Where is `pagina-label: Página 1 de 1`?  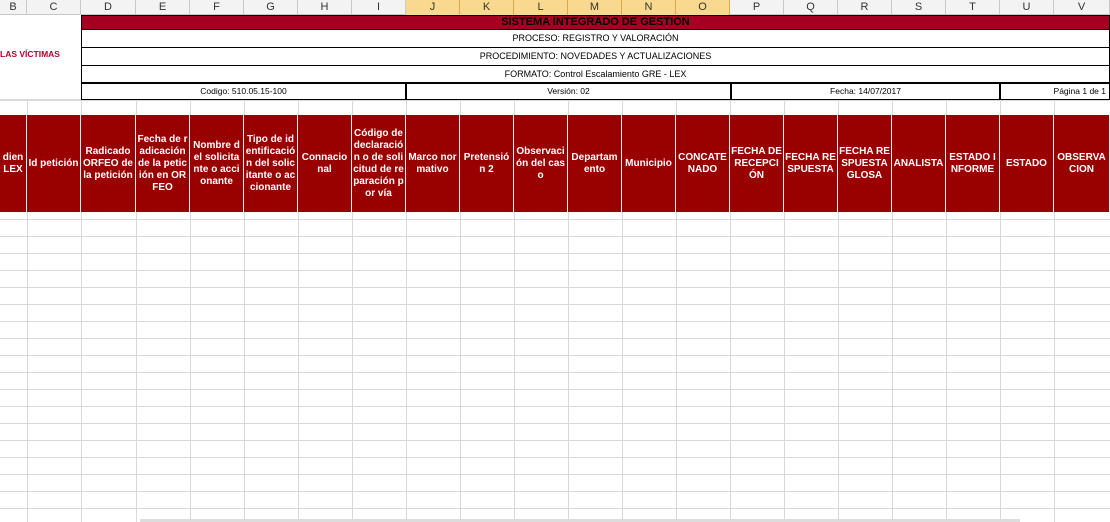
pagina-label: Página 1 de 1 is located at coordinates (1055, 91).